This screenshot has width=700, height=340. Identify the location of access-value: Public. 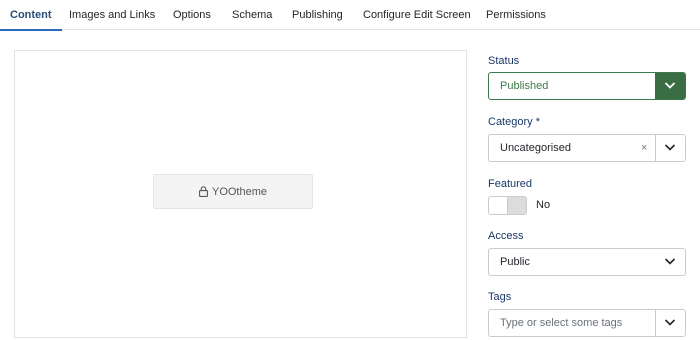
(515, 262).